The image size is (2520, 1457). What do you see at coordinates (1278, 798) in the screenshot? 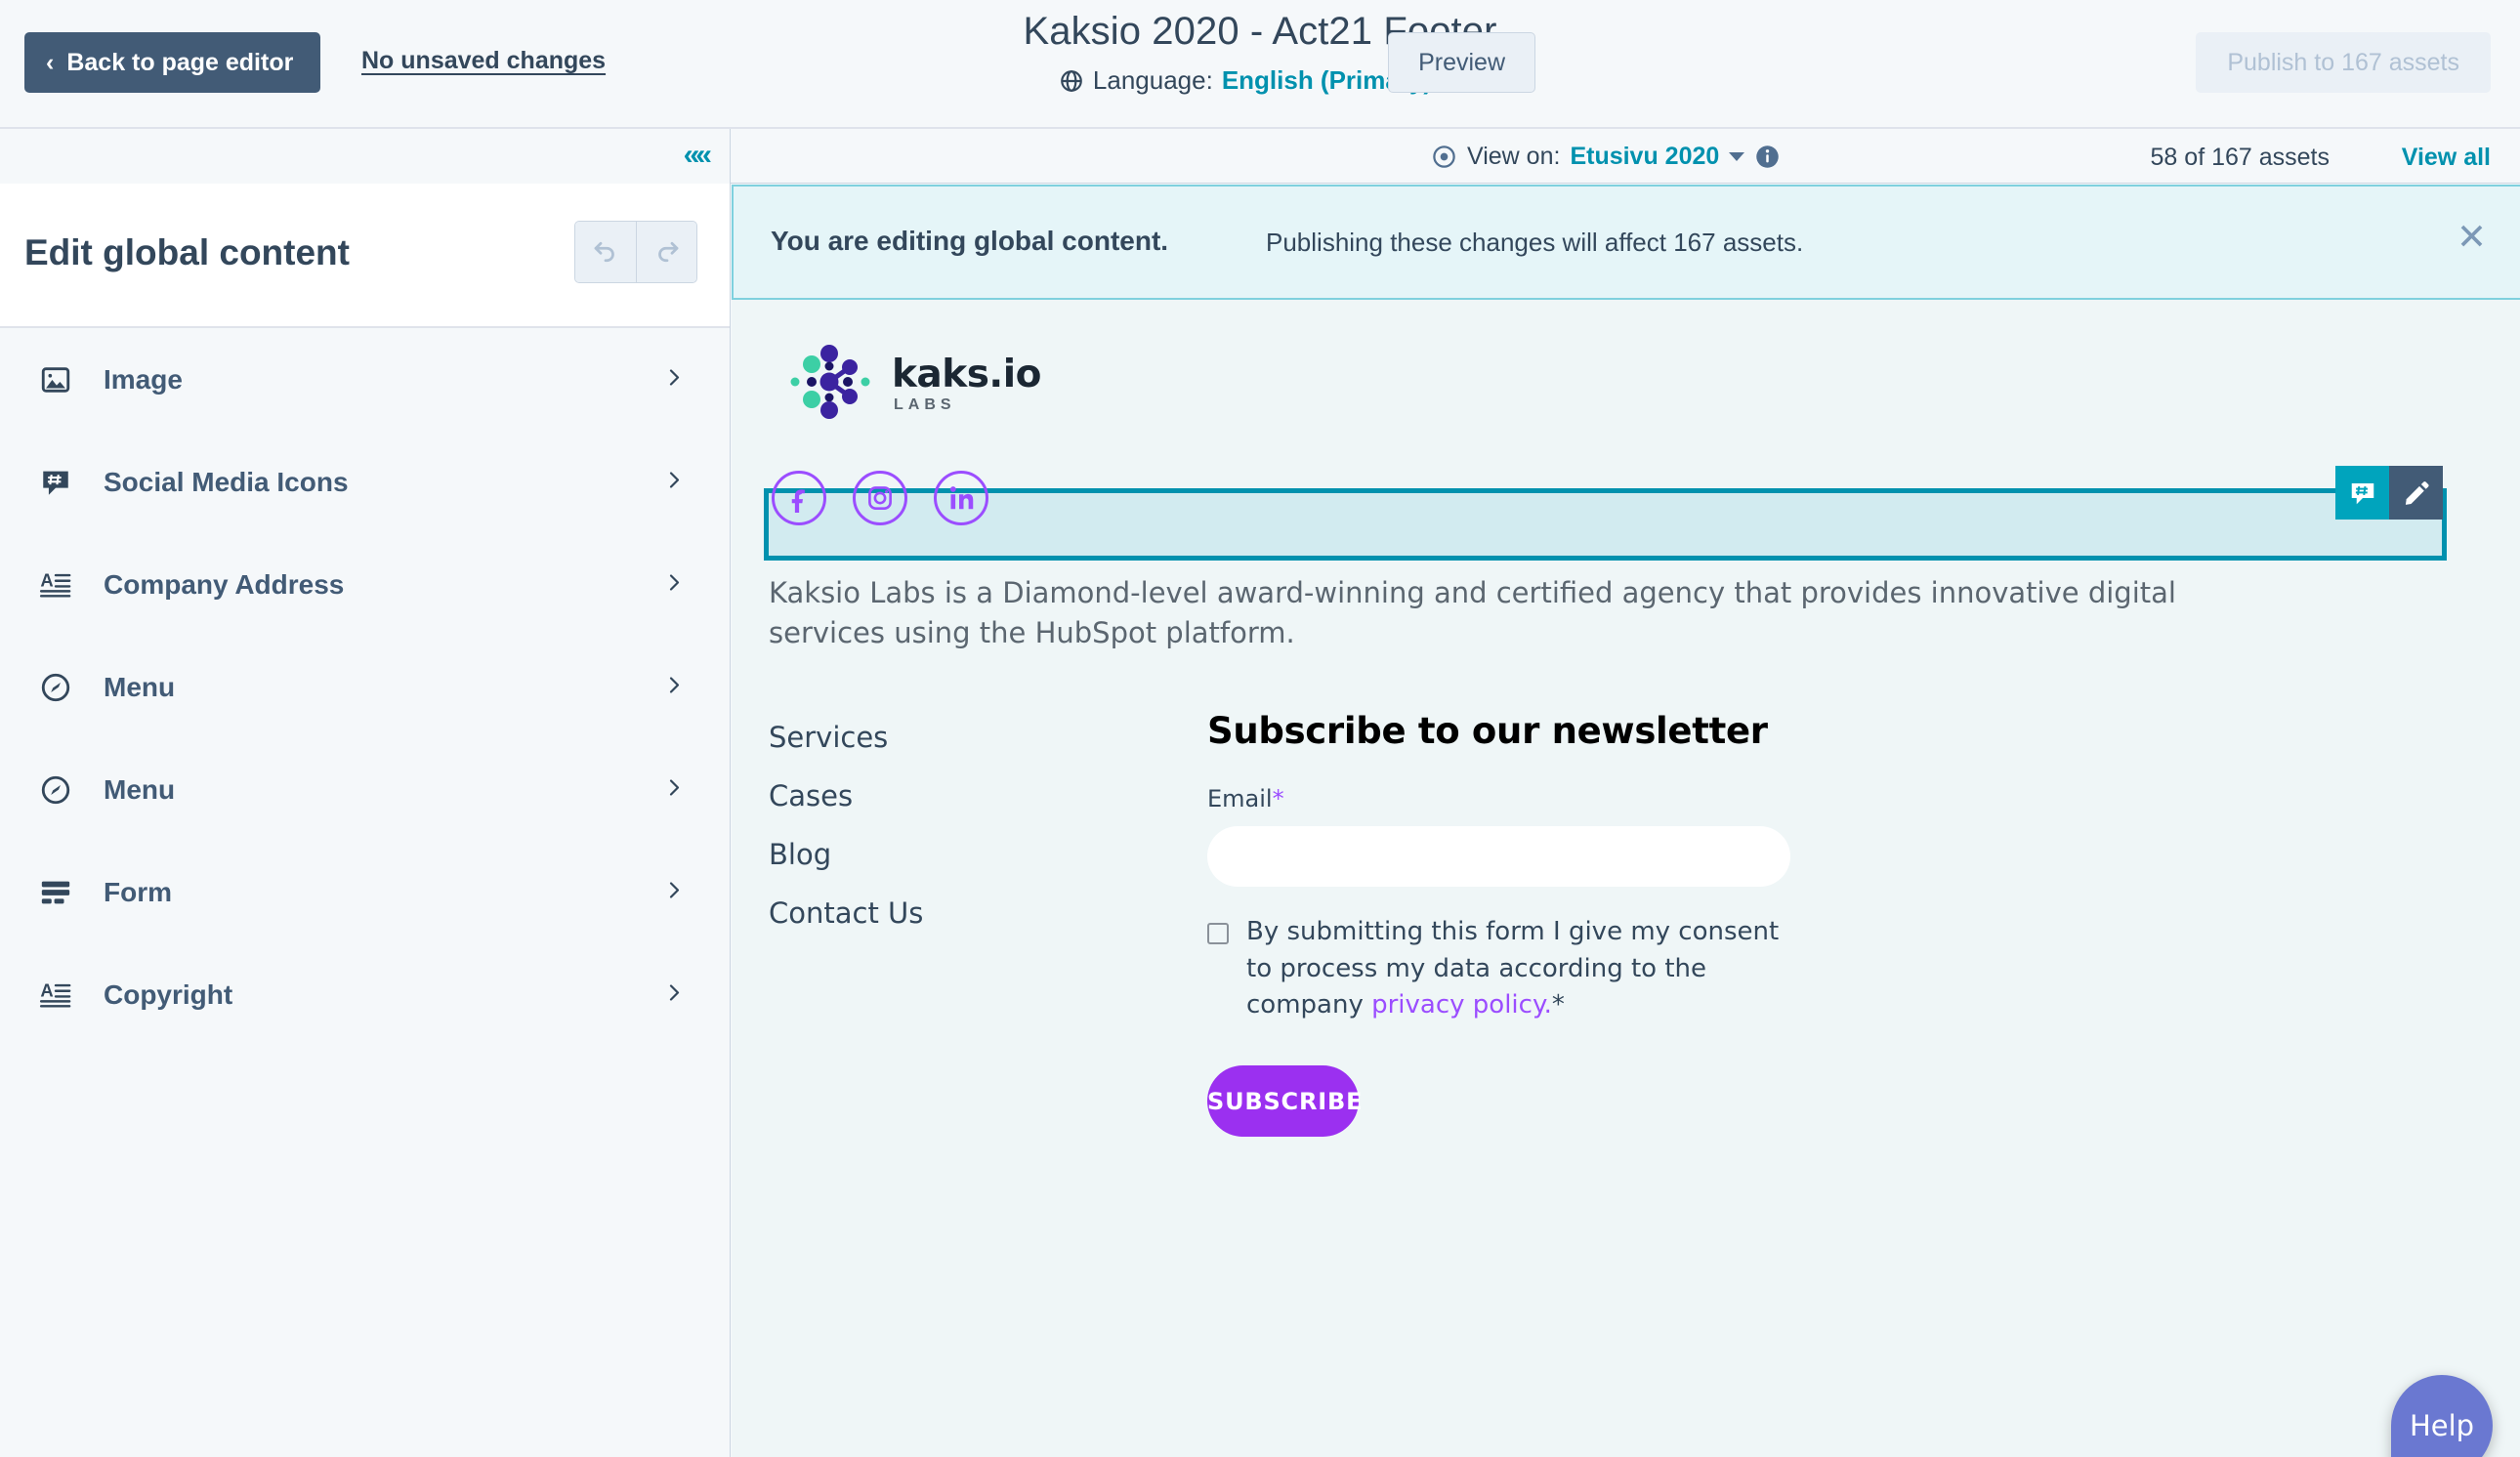
I see `required-marker: *` at bounding box center [1278, 798].